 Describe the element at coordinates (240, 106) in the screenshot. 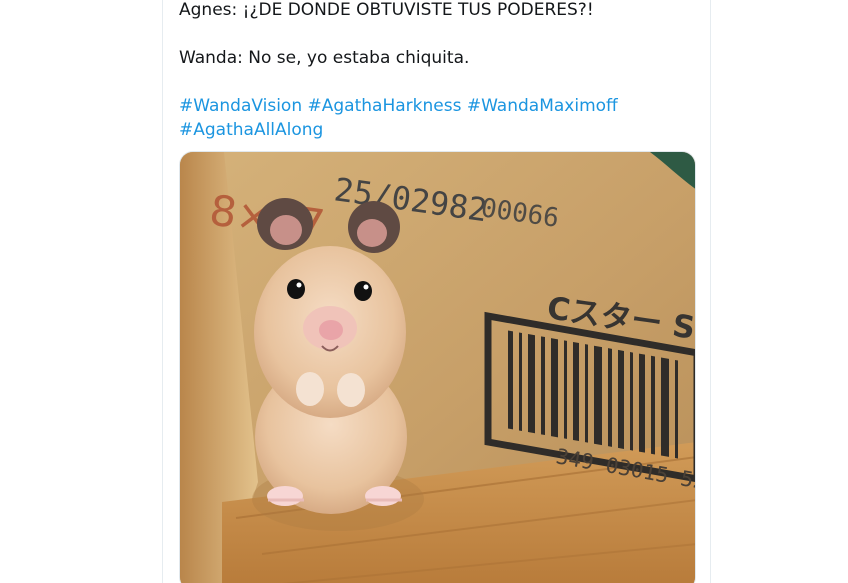

I see `hashtag-wandavision-link: #WandaVision` at that location.